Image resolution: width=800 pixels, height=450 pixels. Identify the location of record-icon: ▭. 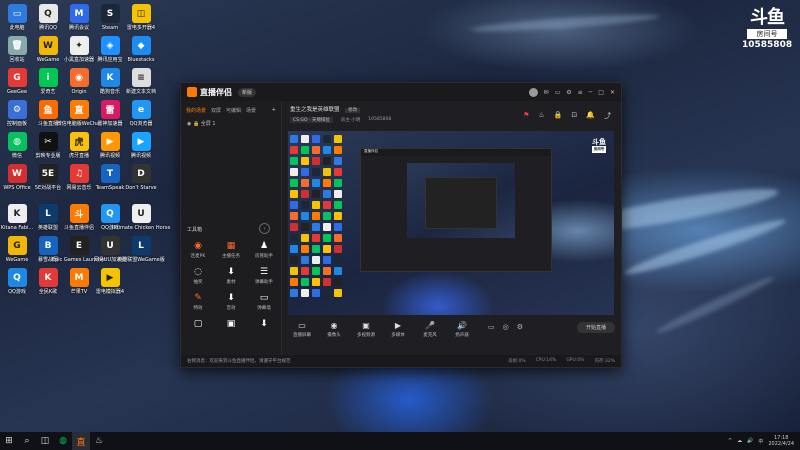
(491, 327).